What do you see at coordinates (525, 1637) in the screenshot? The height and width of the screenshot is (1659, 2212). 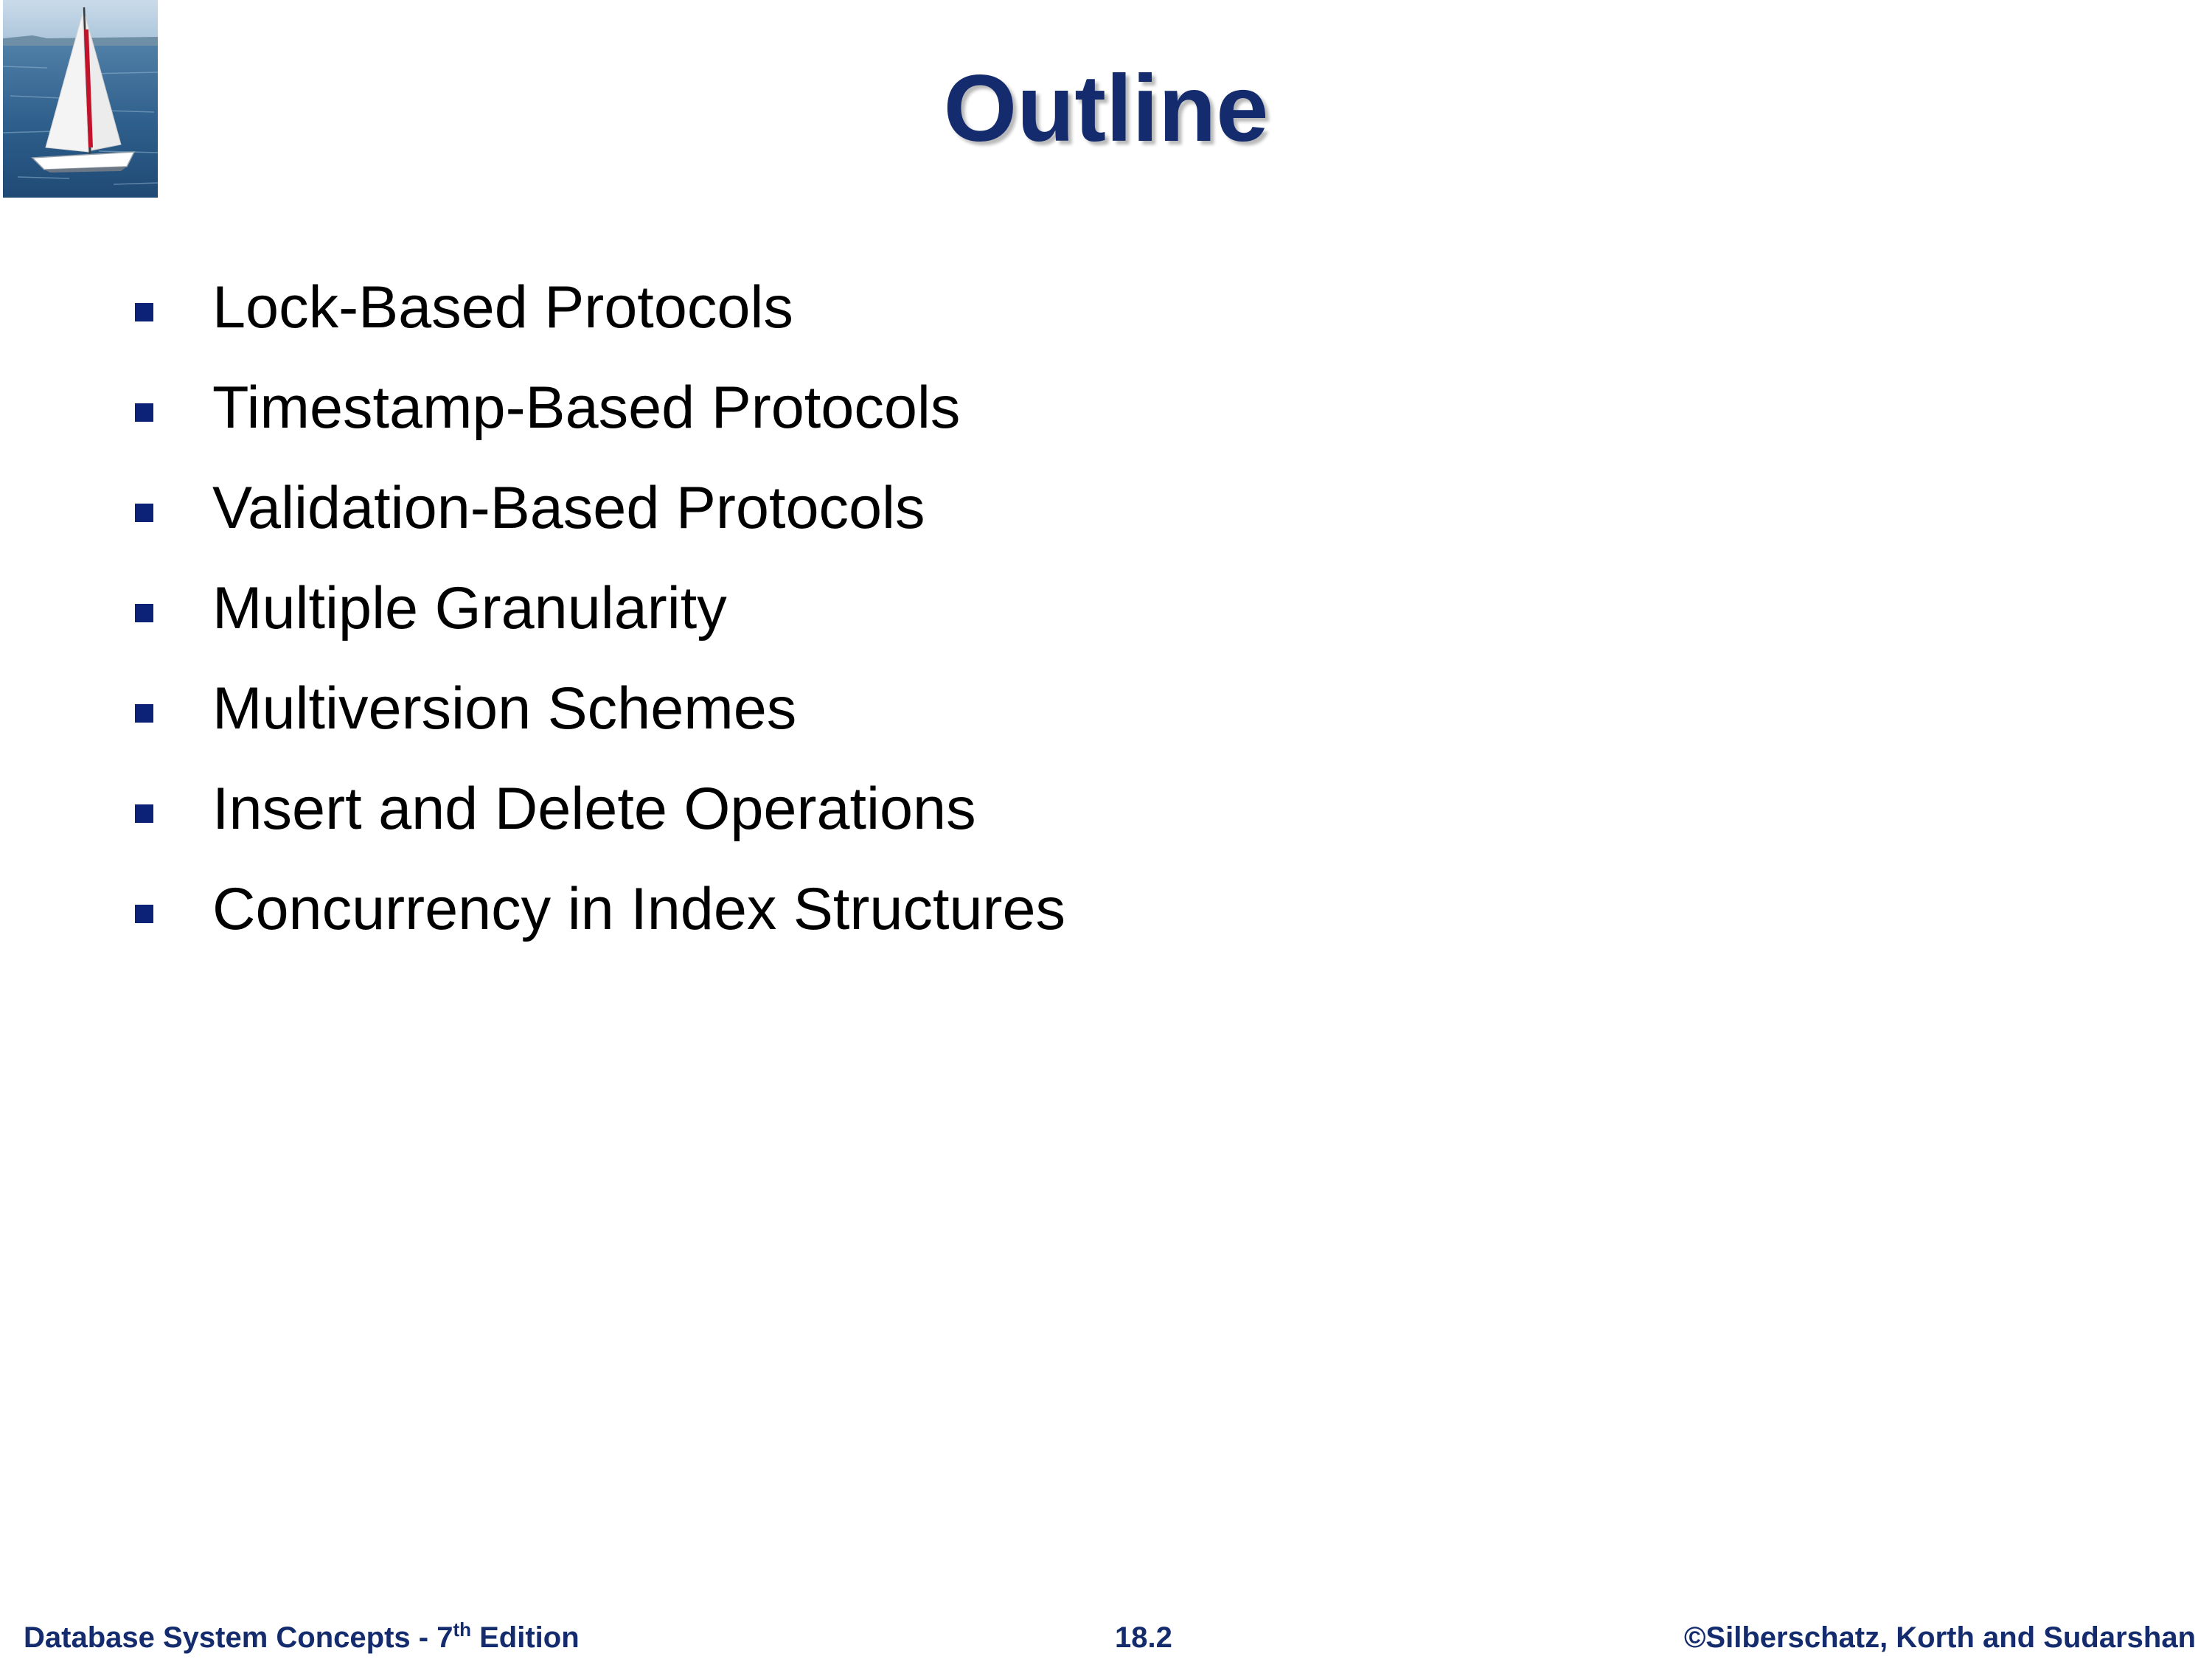 I see `footer-edition-word: Edition` at bounding box center [525, 1637].